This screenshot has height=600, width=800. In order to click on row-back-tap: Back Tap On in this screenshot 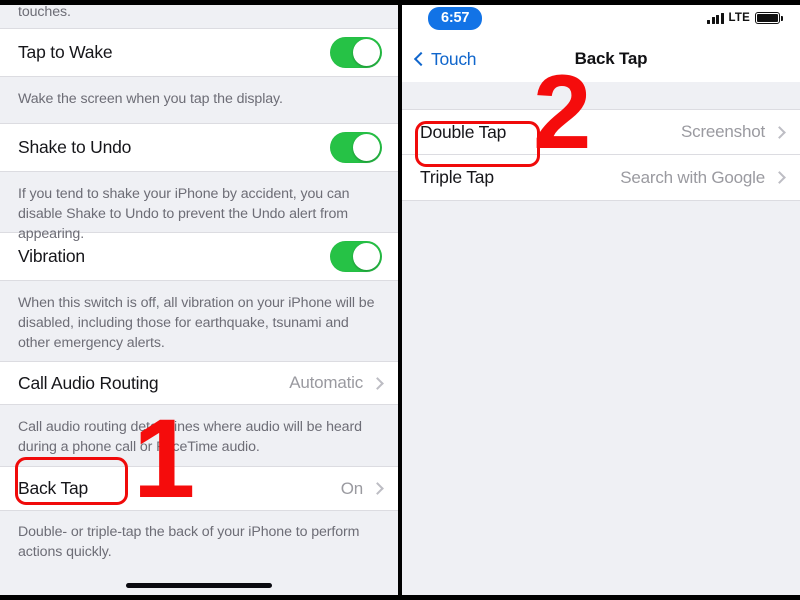, I will do `click(199, 488)`.